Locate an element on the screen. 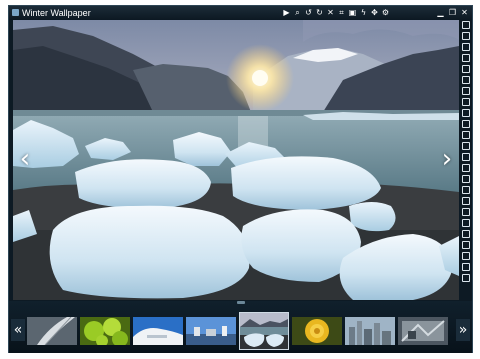 Image resolution: width=480 pixels, height=359 pixels. previous-image-button: ‹ is located at coordinates (25, 159).